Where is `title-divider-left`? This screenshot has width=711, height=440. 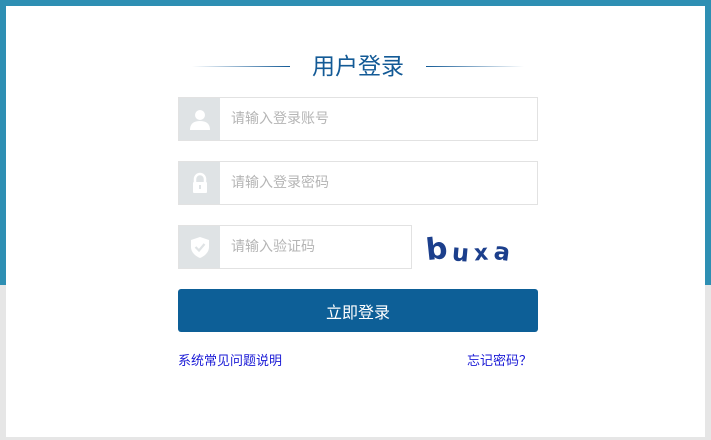
title-divider-left is located at coordinates (241, 66).